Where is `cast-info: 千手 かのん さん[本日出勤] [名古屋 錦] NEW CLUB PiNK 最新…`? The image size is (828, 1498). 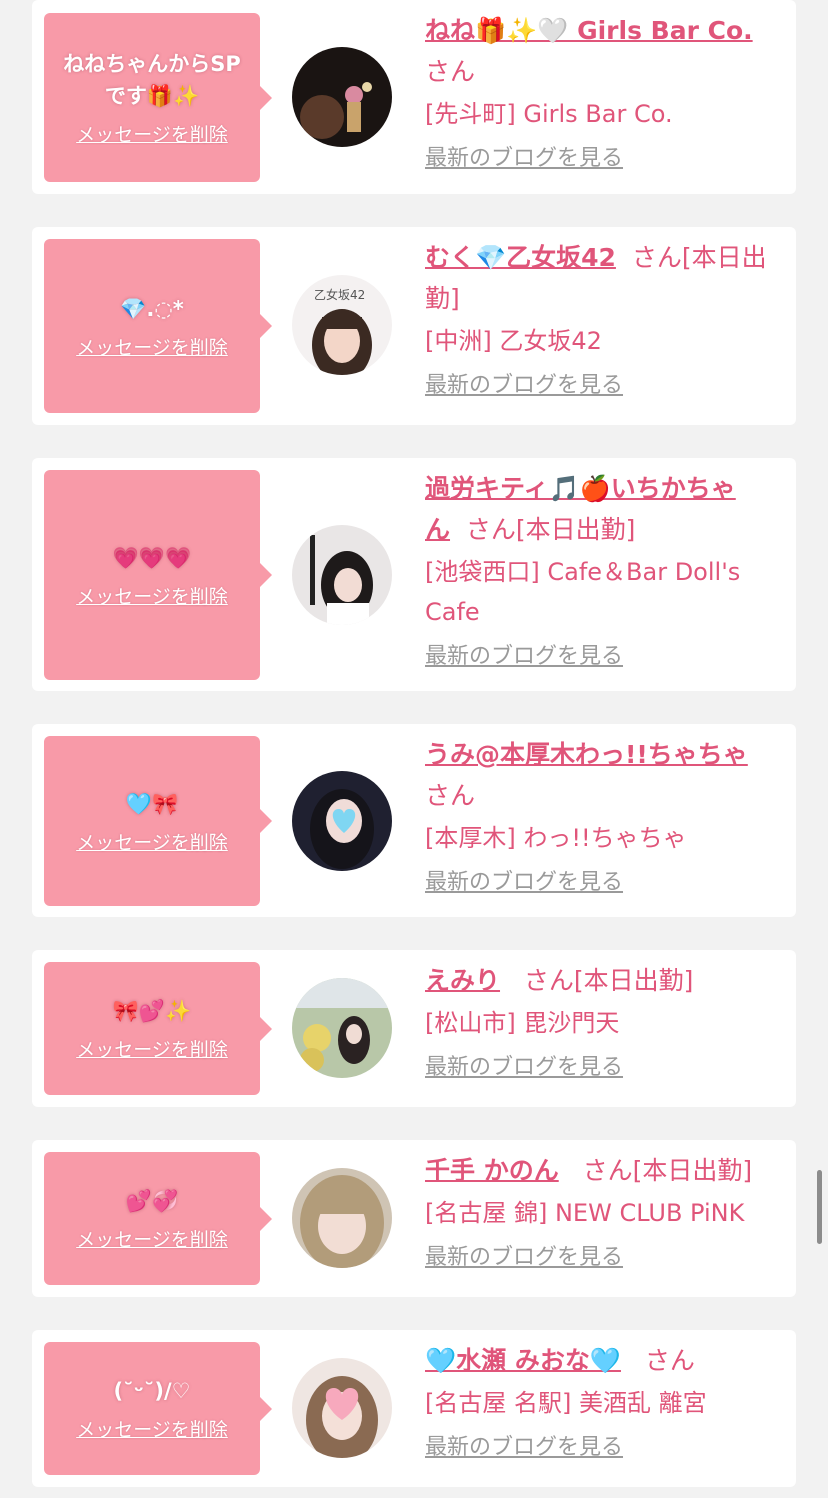
cast-info: 千手 かのん さん[本日出勤] [名古屋 錦] NEW CLUB PiNK 最新… is located at coordinates (602, 1212).